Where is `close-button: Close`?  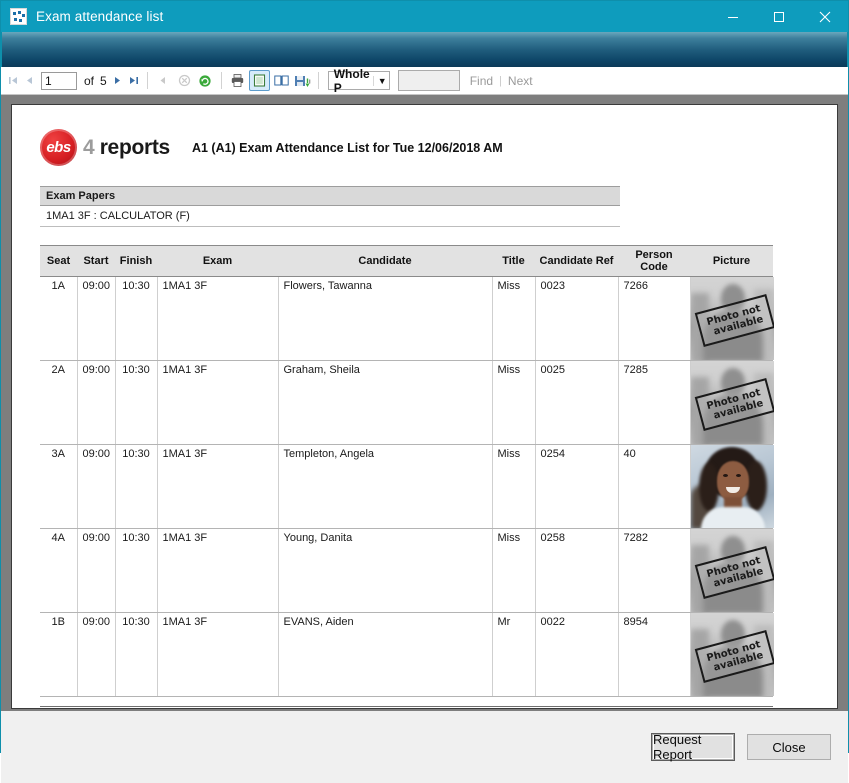
close-button: Close is located at coordinates (789, 747).